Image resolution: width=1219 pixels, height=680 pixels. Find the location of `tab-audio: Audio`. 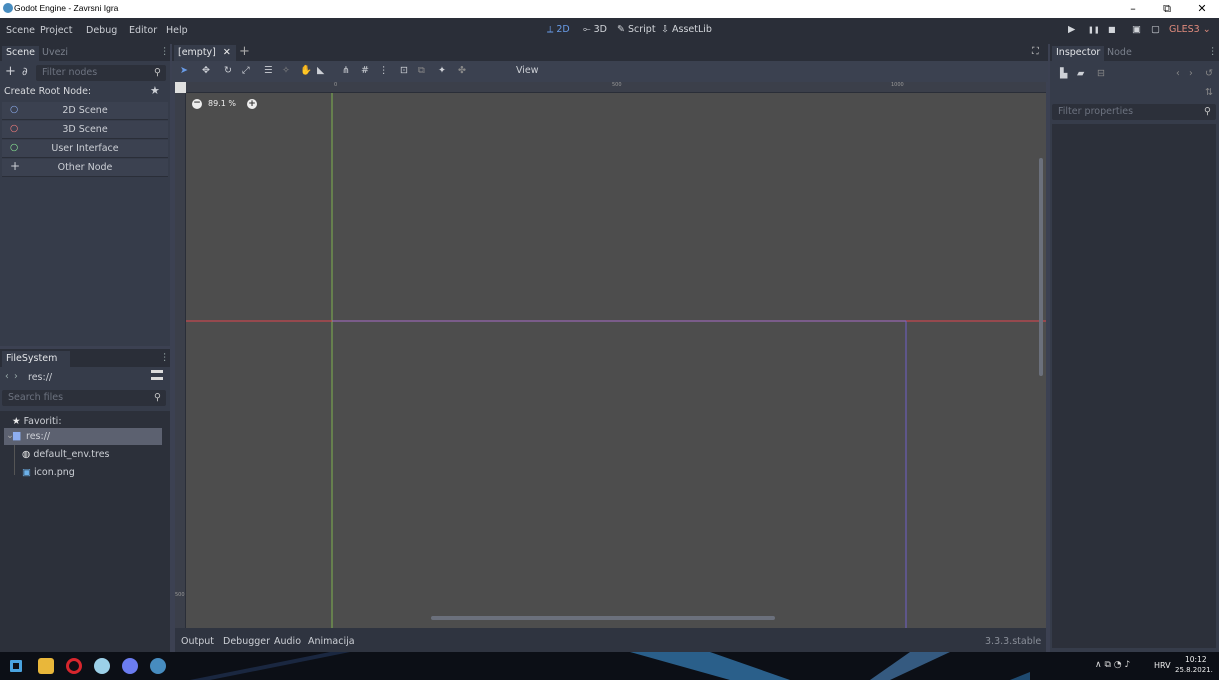

tab-audio: Audio is located at coordinates (287, 641).